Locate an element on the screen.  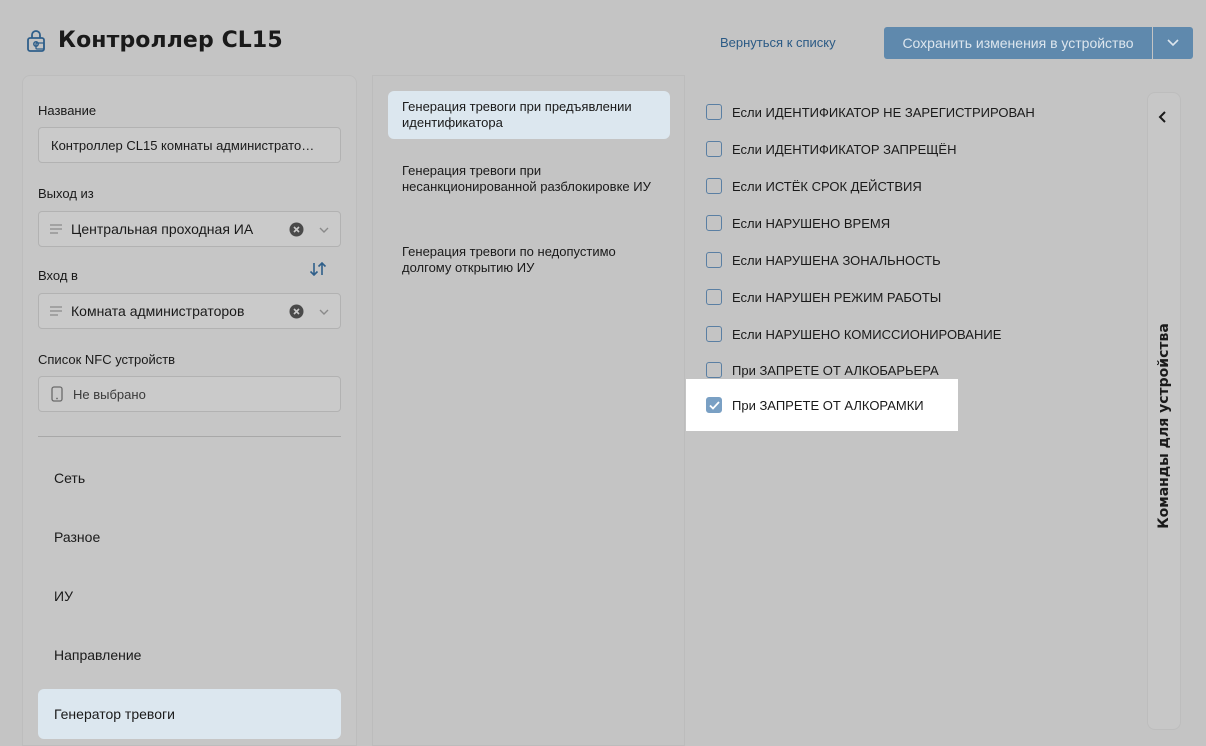
back-to-list-link: Вернуться к списку is located at coordinates (778, 42).